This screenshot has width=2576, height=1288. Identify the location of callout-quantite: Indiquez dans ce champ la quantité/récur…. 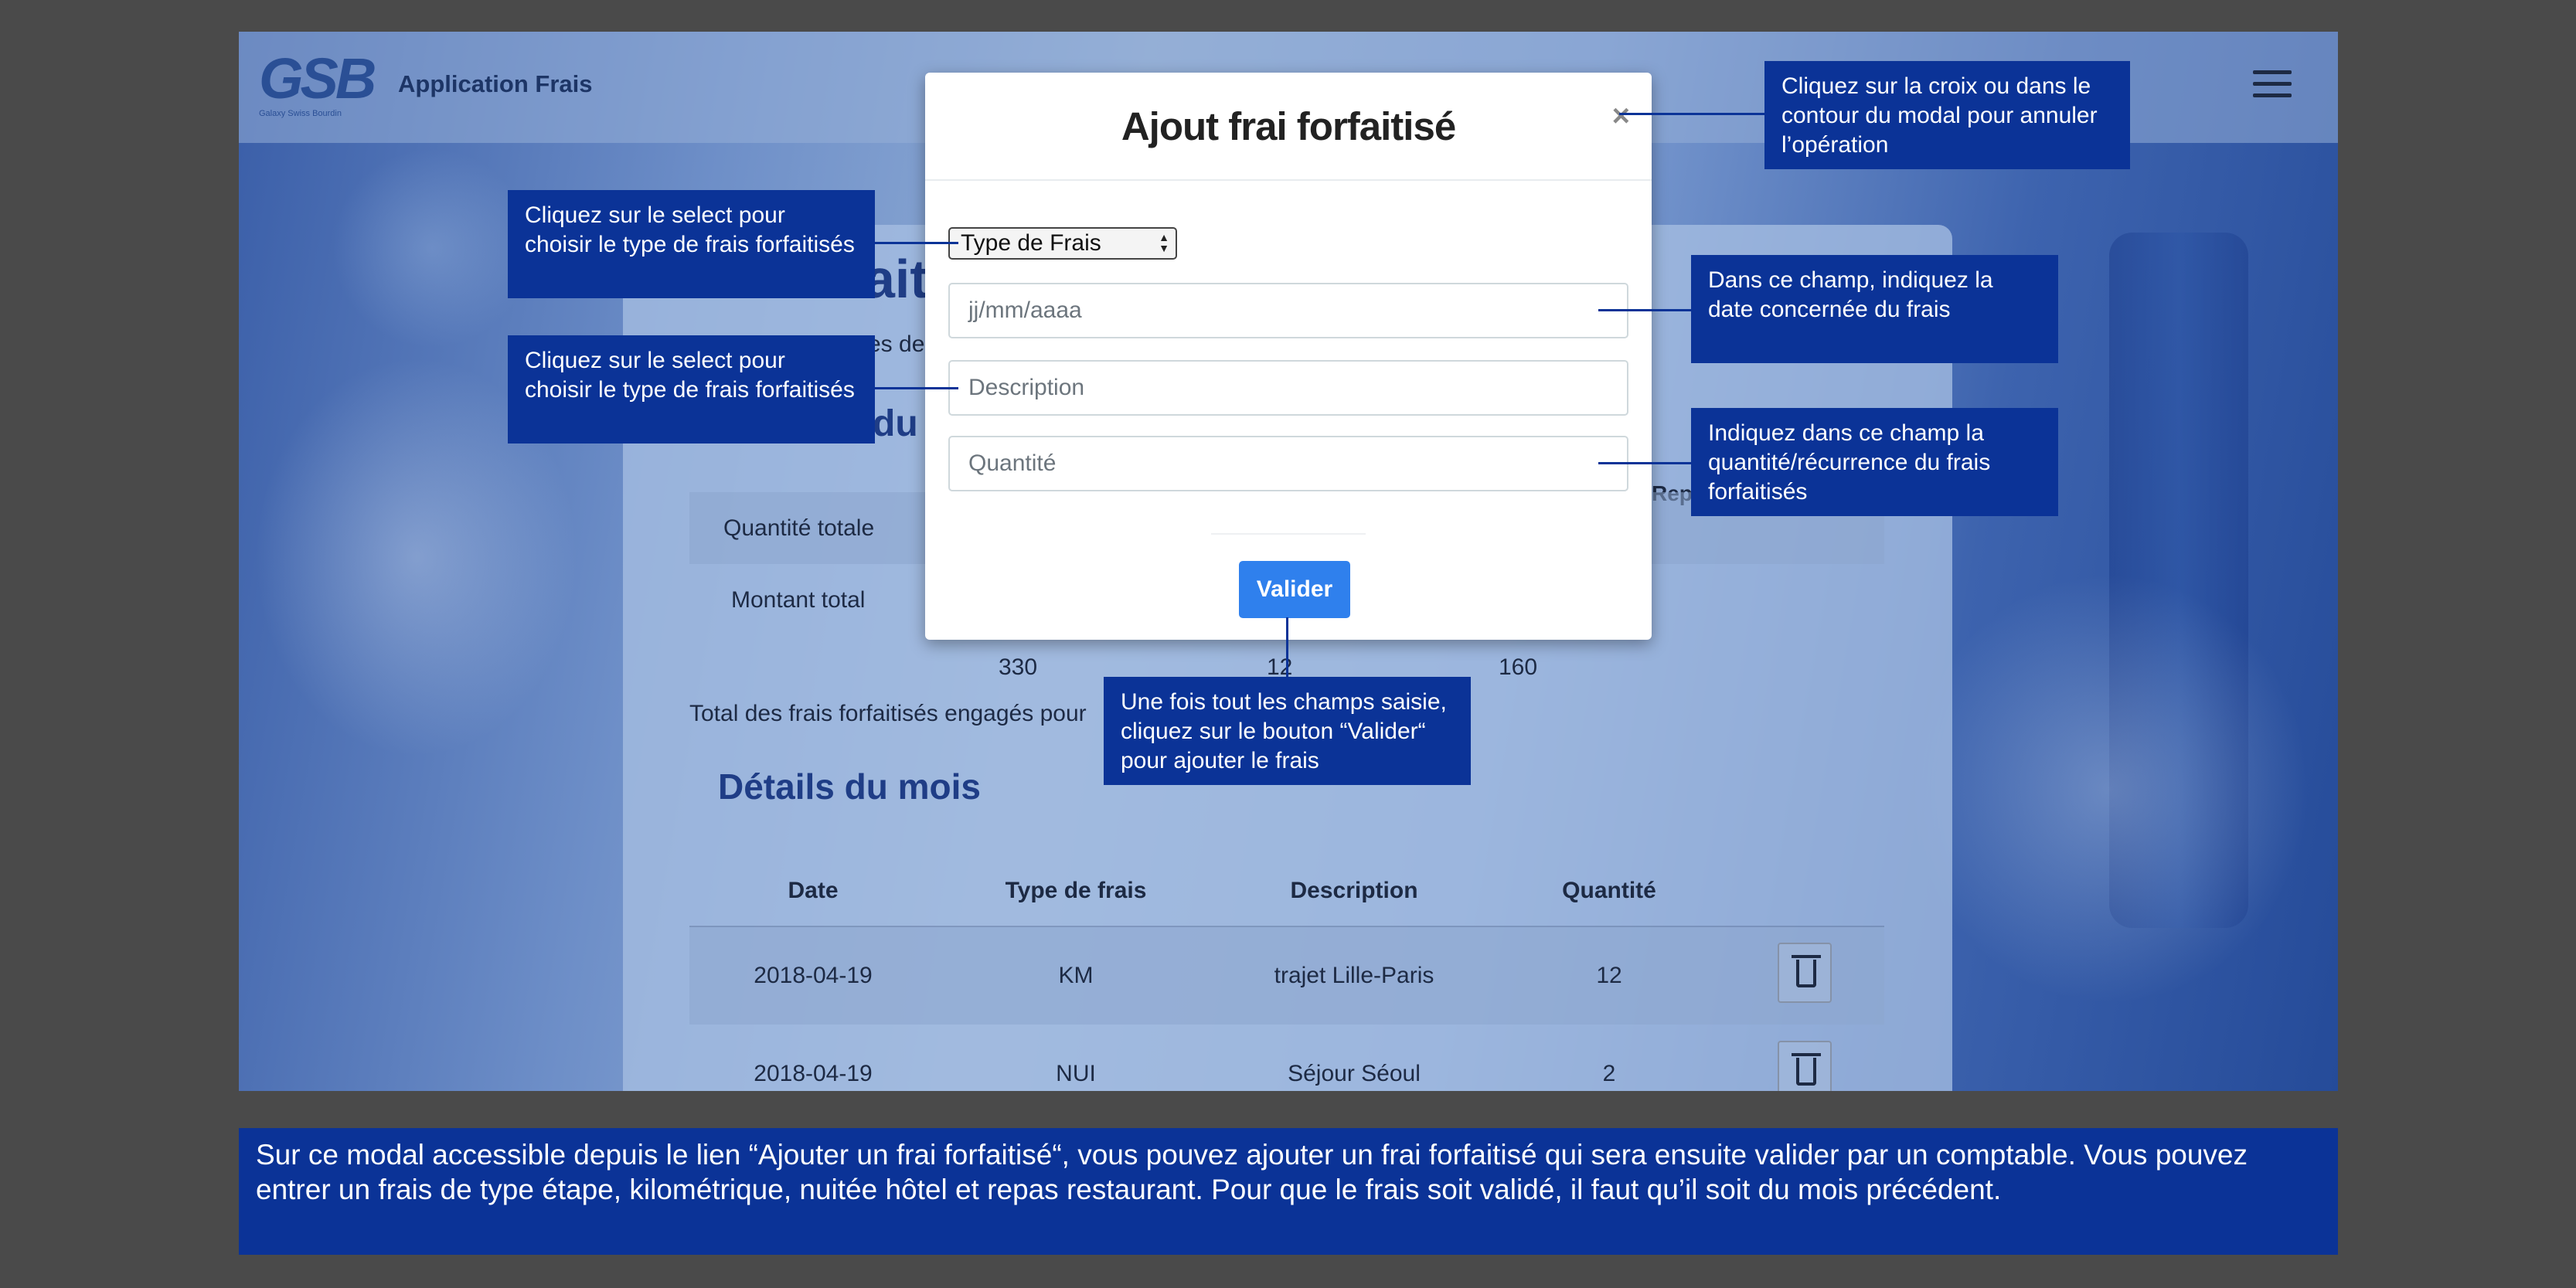
(1875, 462).